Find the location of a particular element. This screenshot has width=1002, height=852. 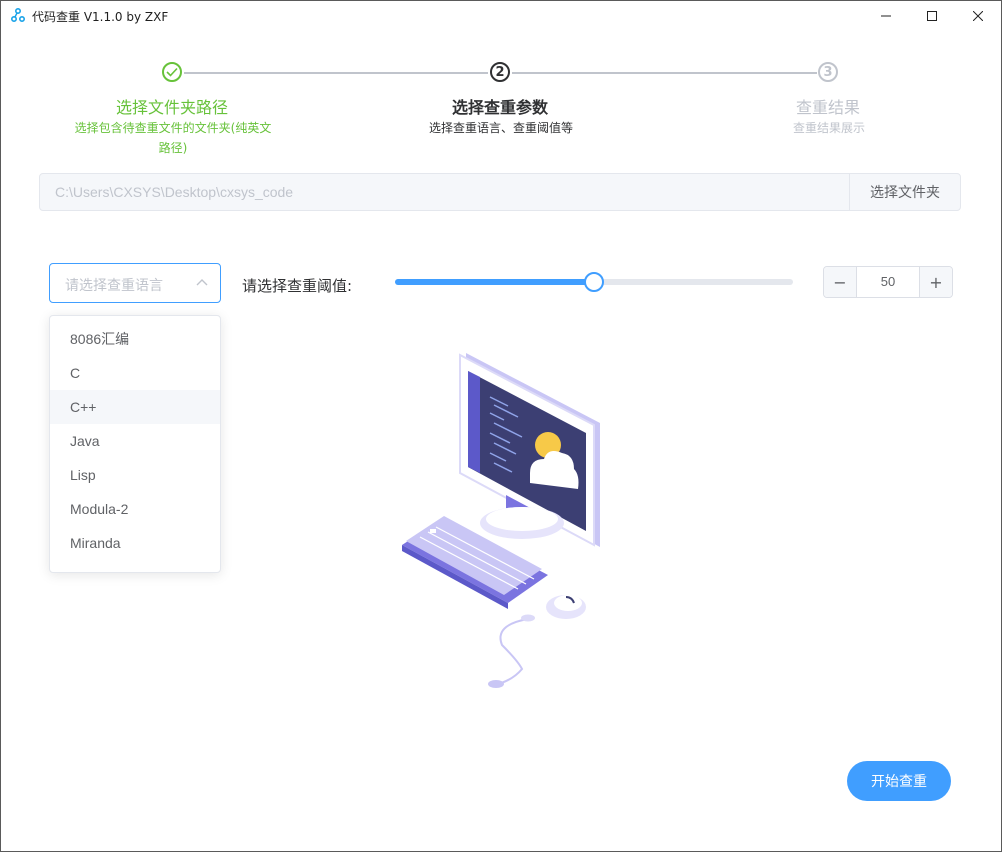

step-2-desc-line-1: 选择查重语言、查重阈值等 is located at coordinates (500, 128).